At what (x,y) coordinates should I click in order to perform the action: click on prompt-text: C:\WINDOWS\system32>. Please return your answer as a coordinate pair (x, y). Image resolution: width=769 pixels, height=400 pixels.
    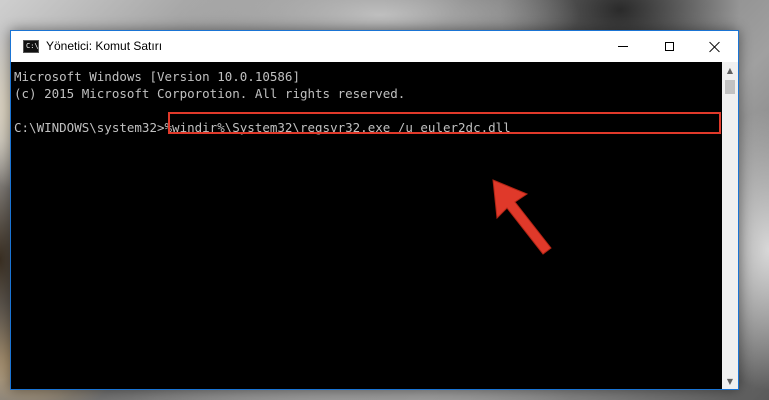
    Looking at the image, I should click on (89, 127).